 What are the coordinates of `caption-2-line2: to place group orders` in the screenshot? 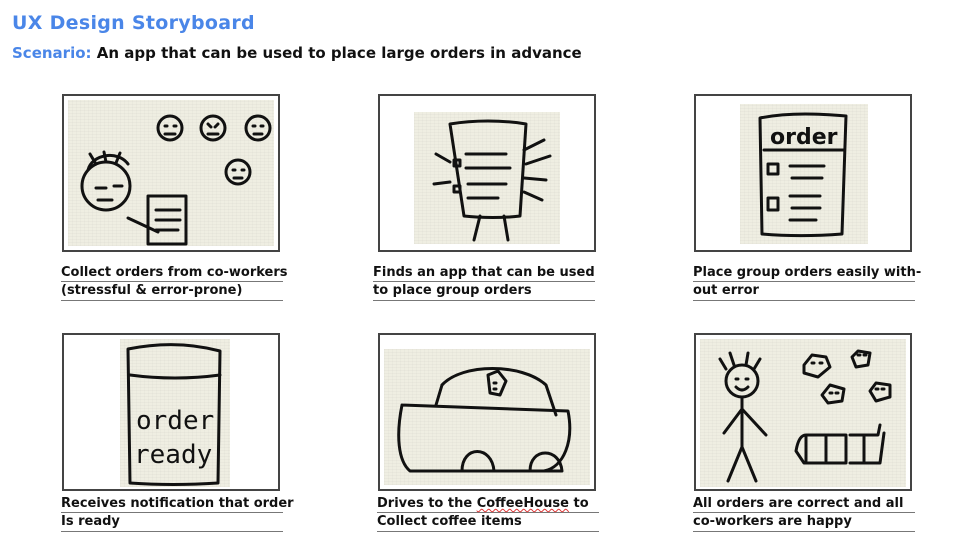 It's located at (484, 291).